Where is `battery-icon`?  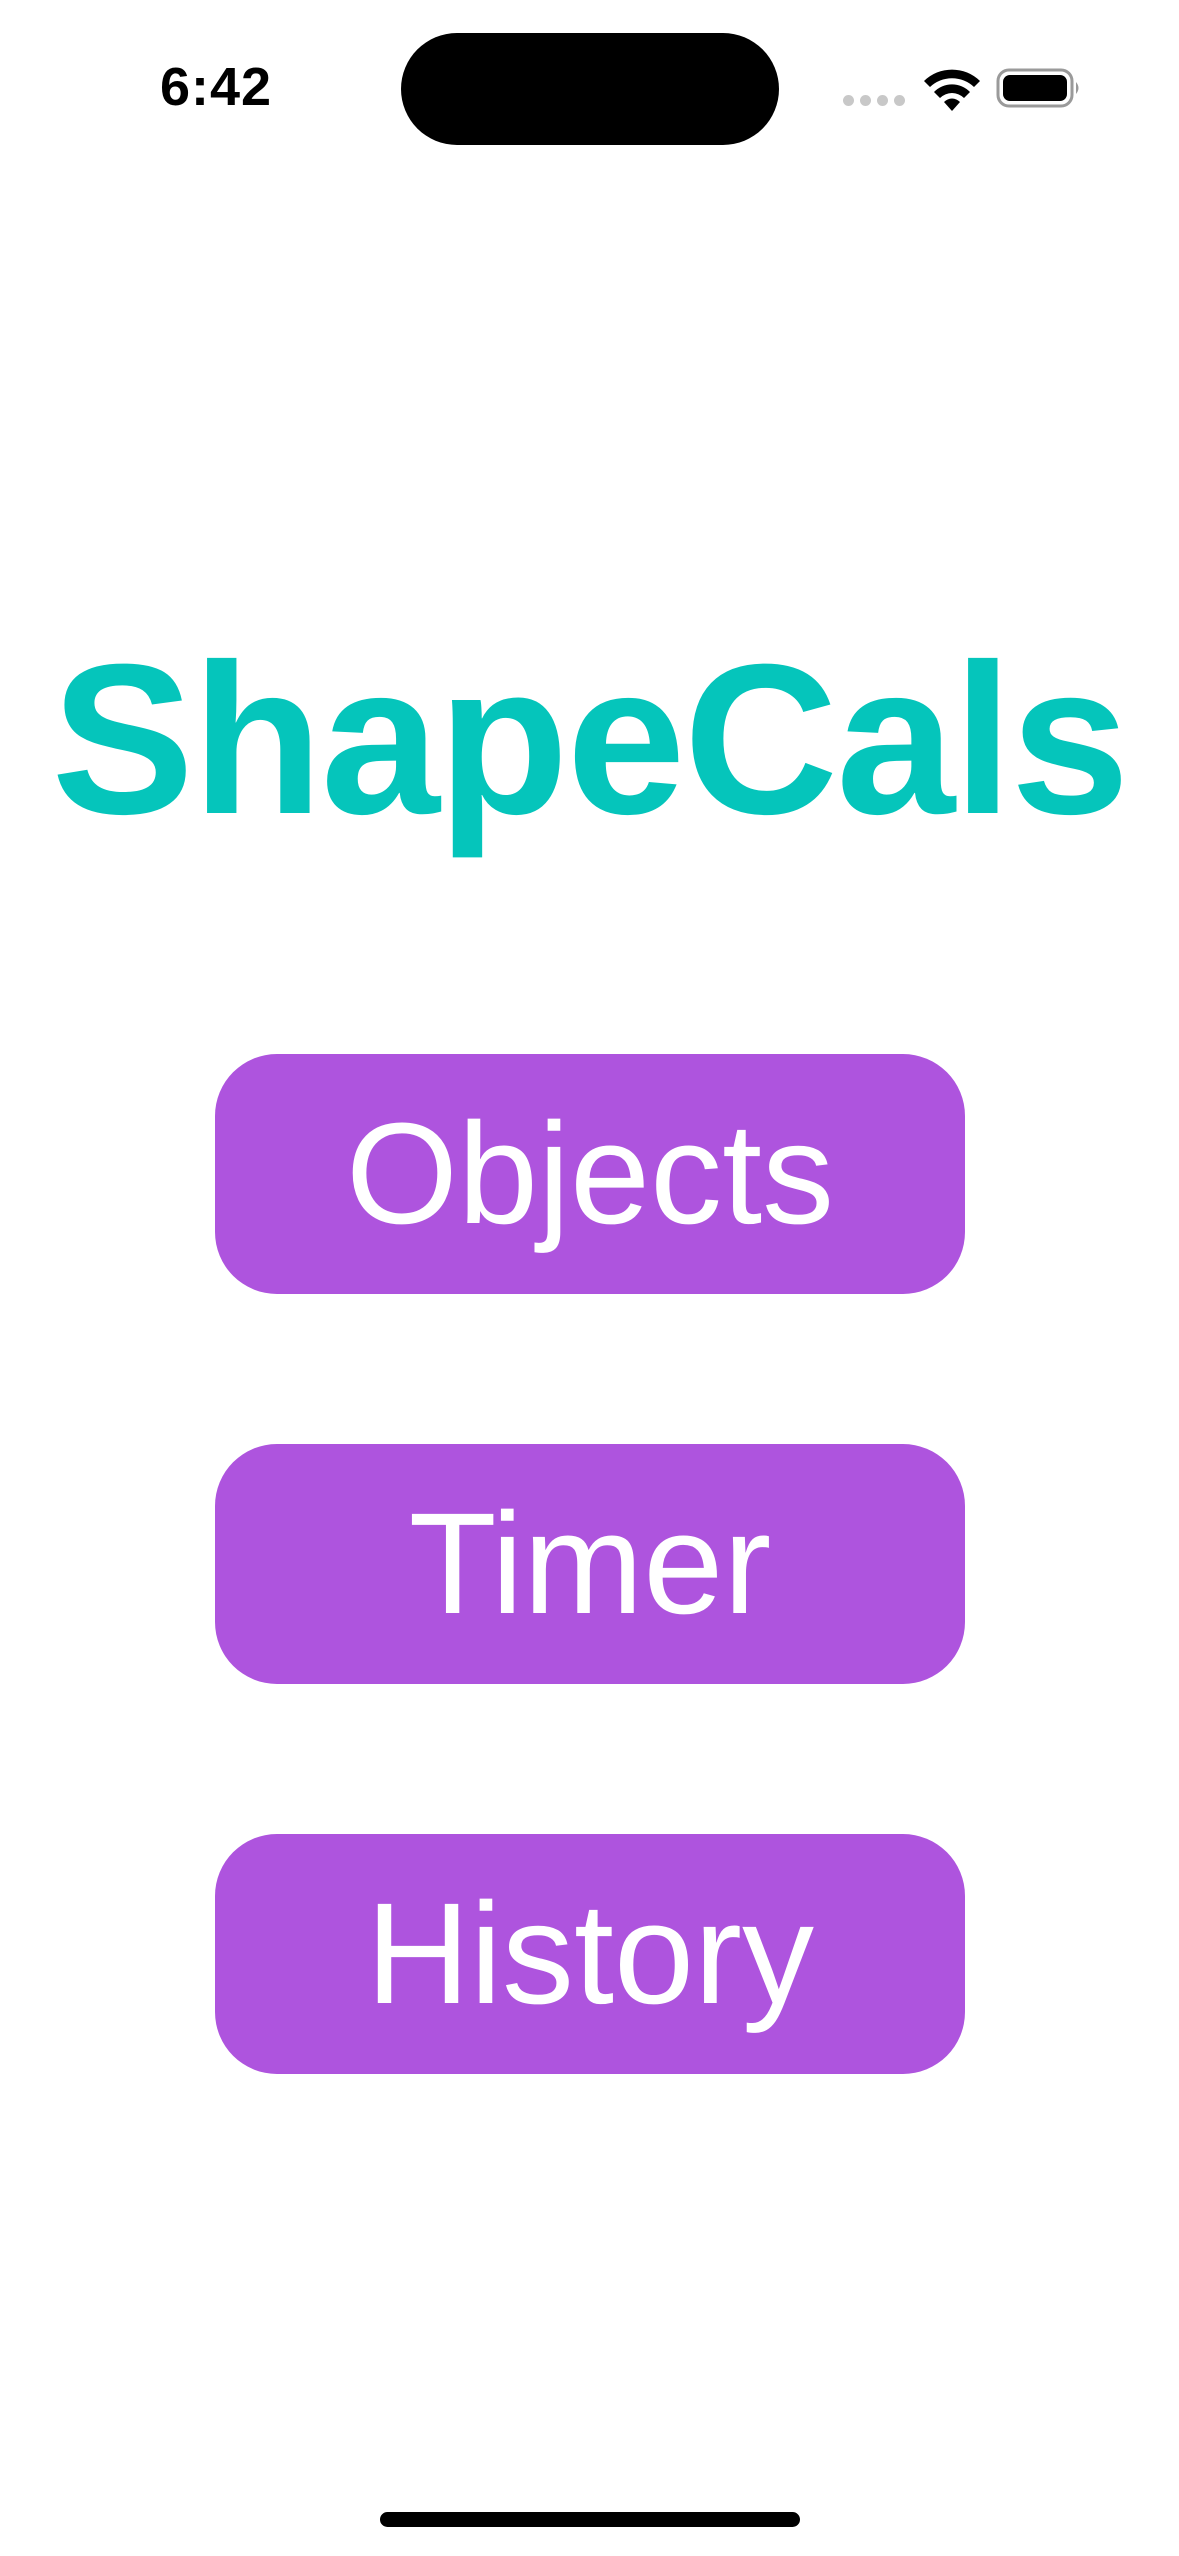 battery-icon is located at coordinates (1037, 88).